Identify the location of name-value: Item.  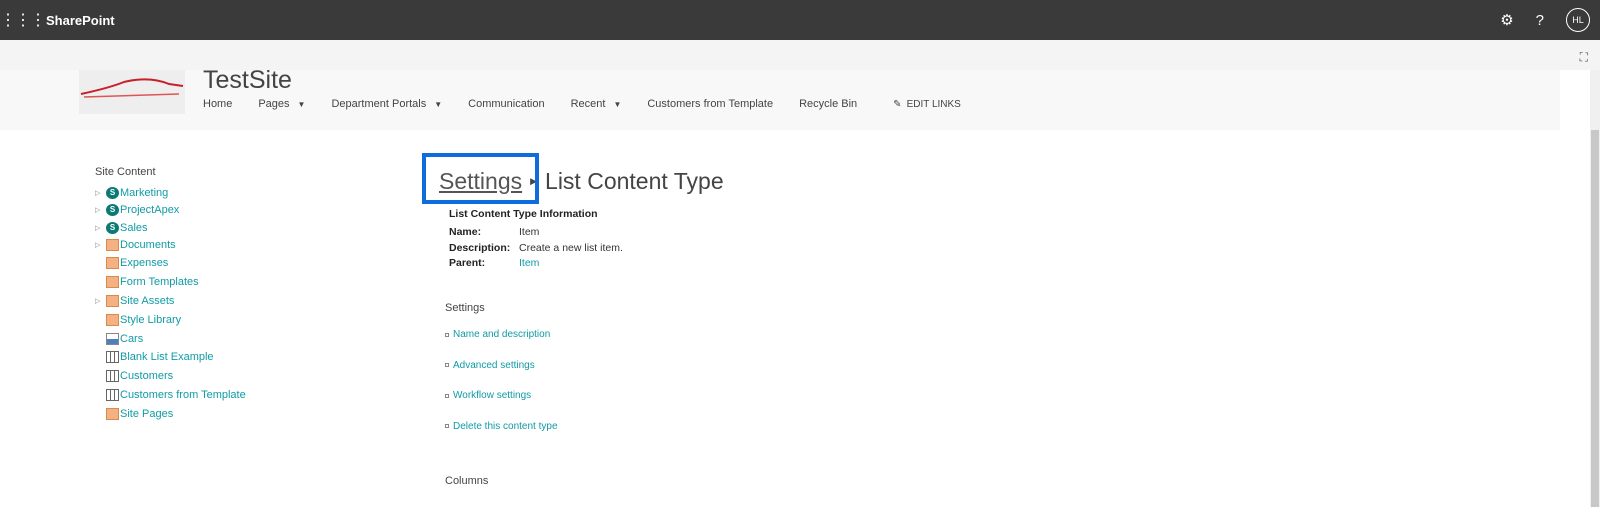
(529, 232).